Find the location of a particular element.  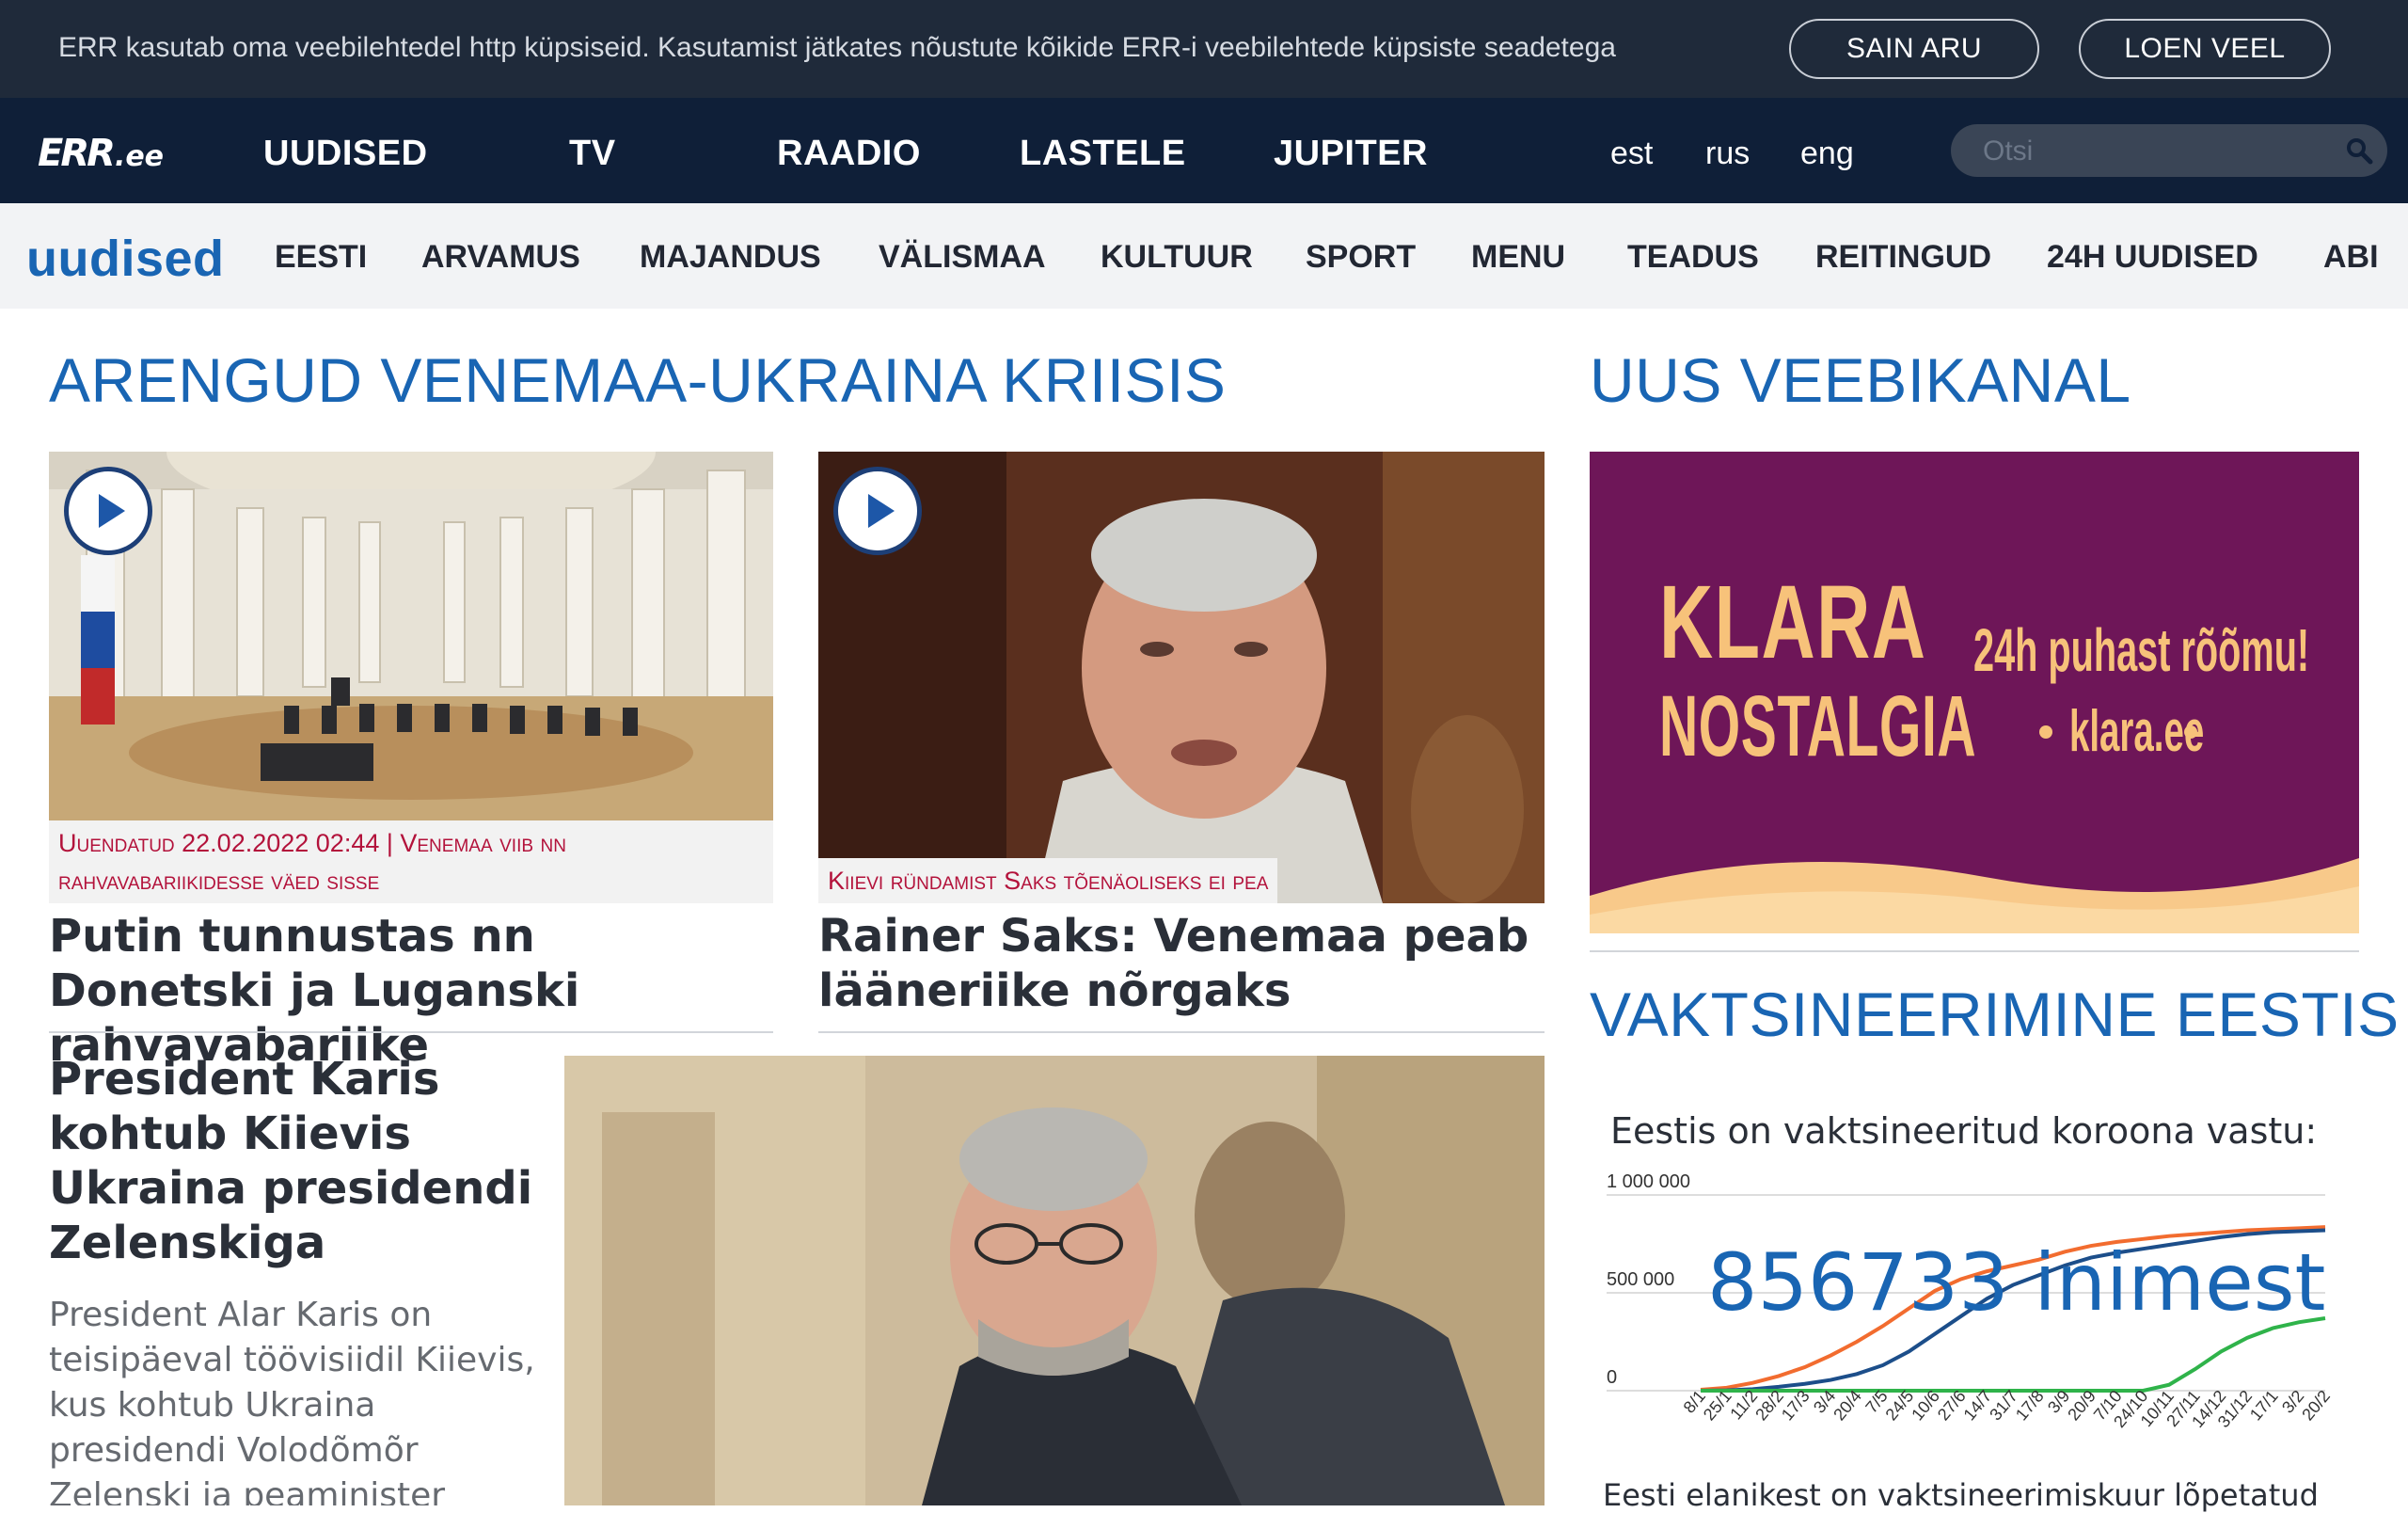

y-tick-label: 1 000 000 is located at coordinates (1649, 1181).